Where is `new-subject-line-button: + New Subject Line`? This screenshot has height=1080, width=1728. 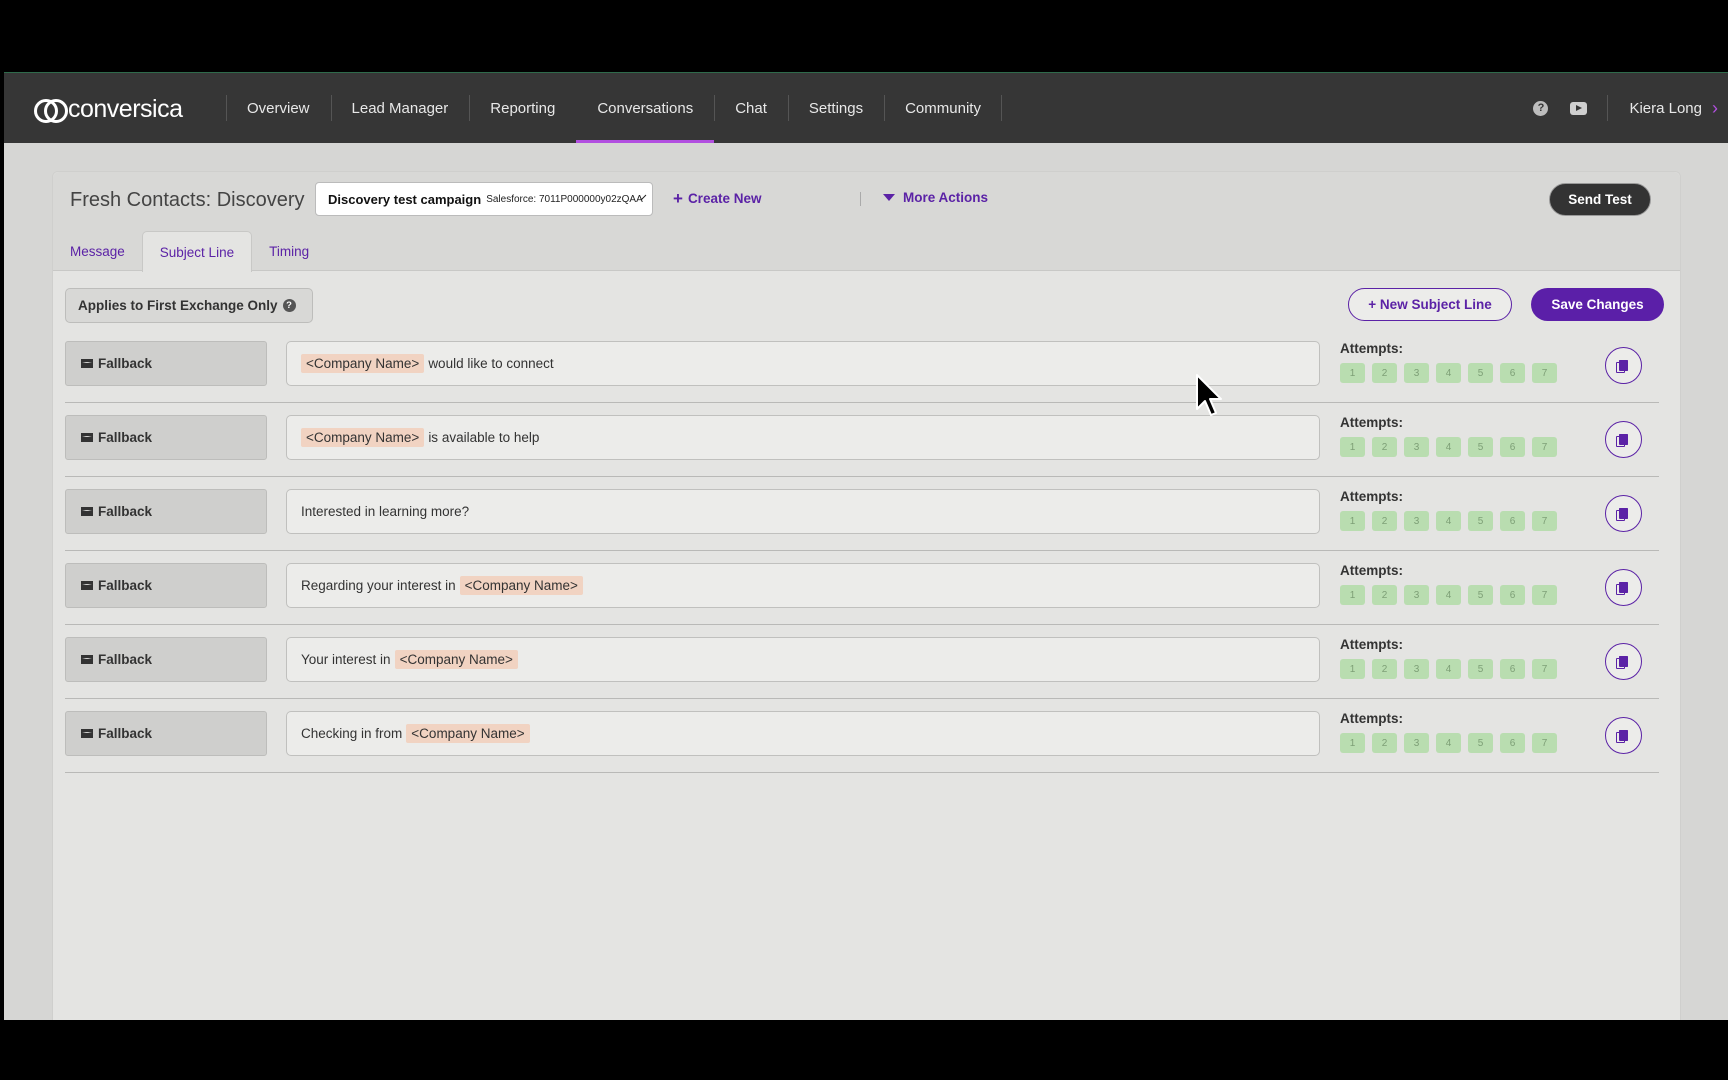
new-subject-line-button: + New Subject Line is located at coordinates (1430, 304).